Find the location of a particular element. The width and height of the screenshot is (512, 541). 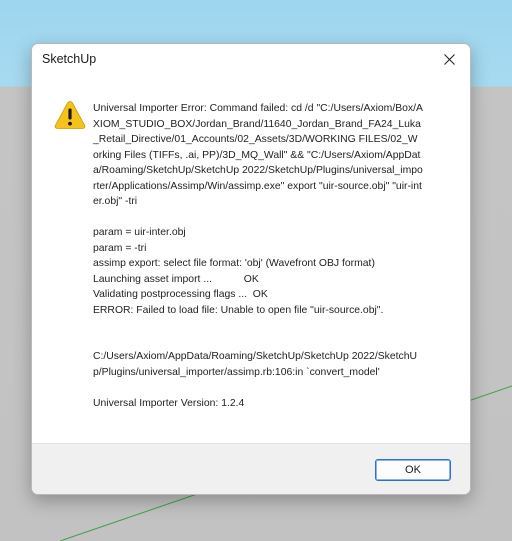

close-icon is located at coordinates (449, 59).